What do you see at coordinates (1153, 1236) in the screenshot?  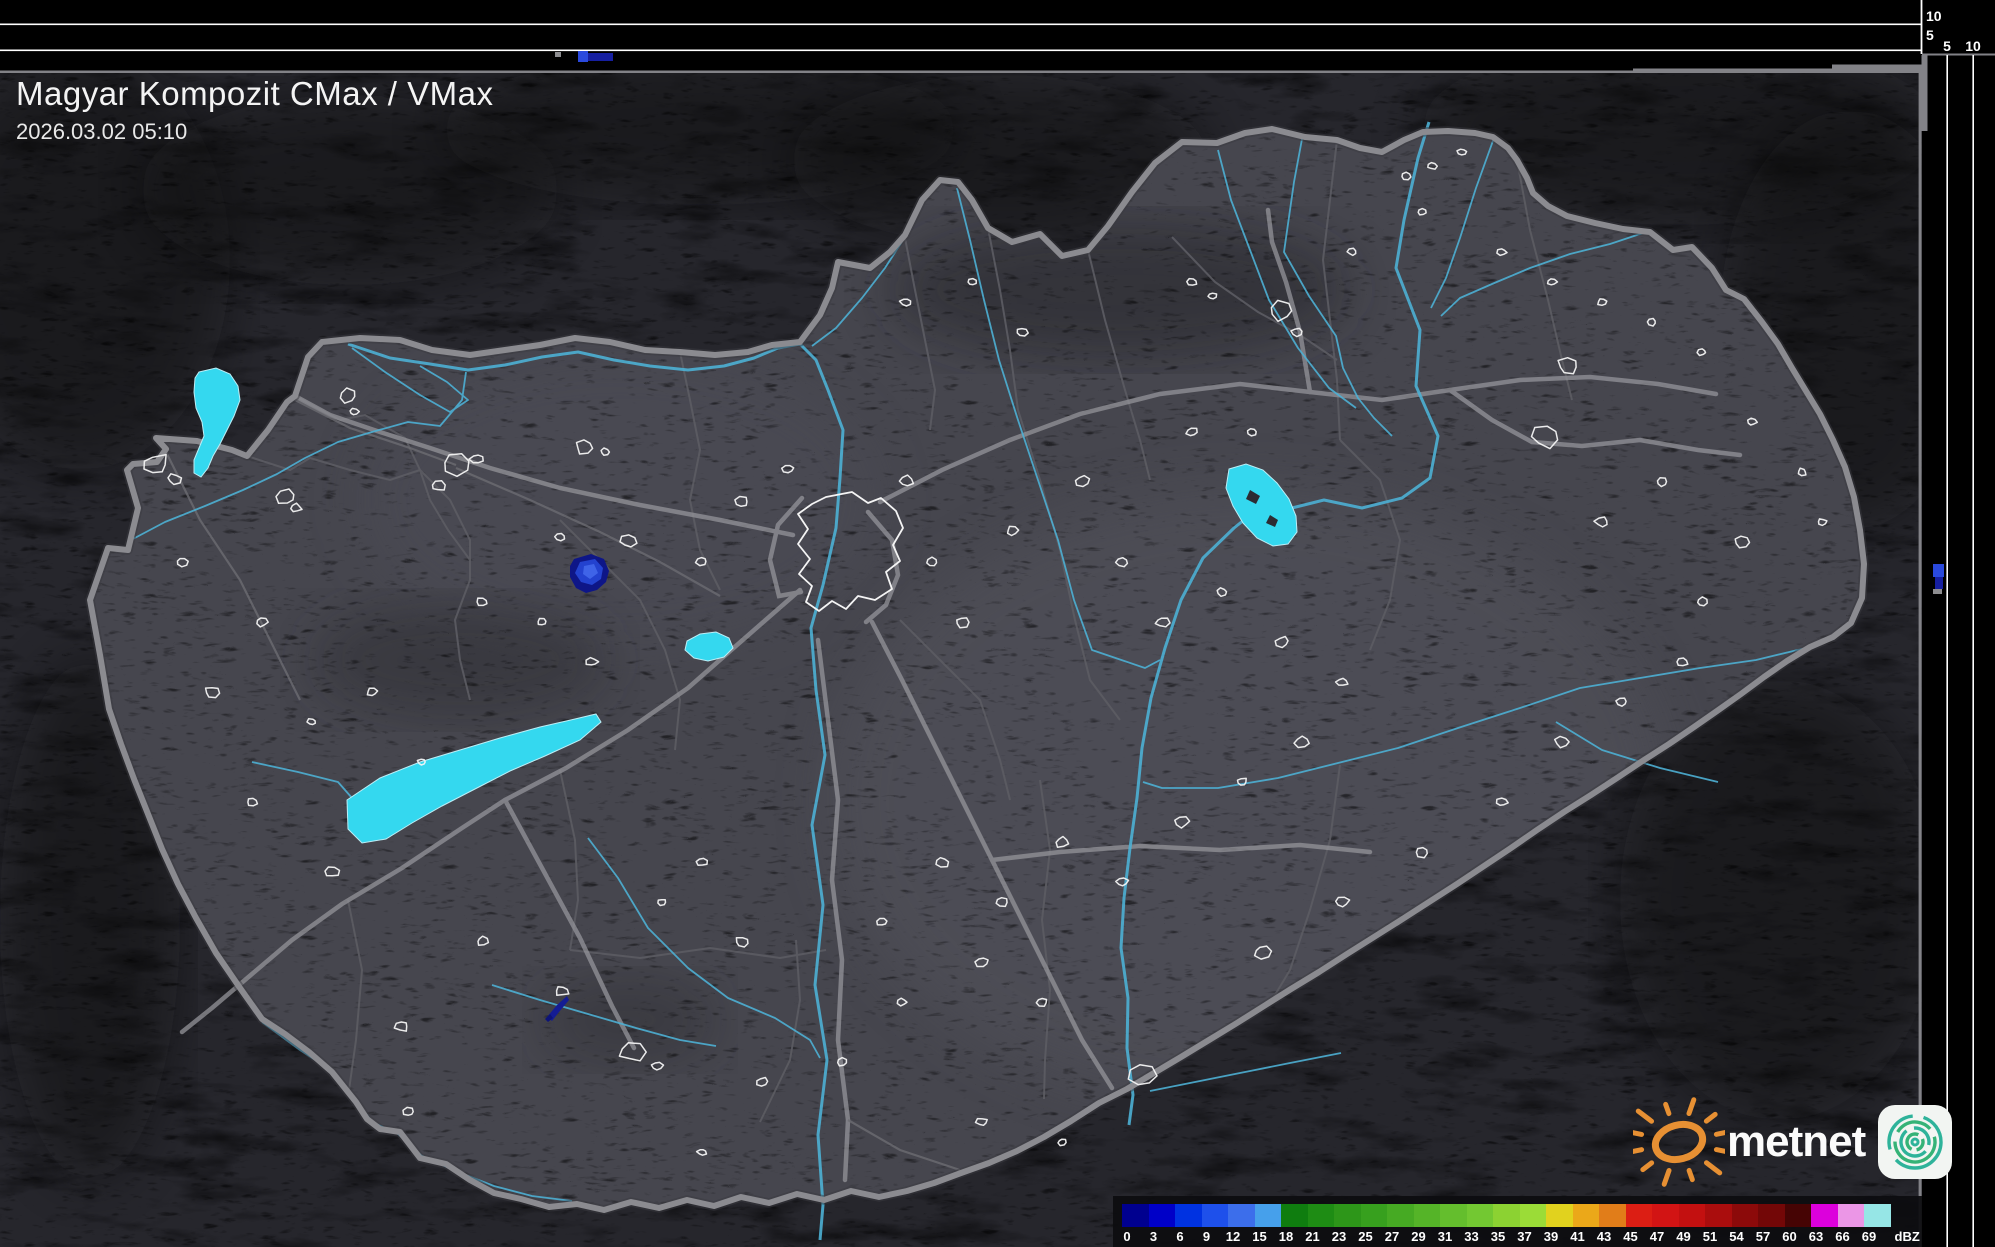 I see `colorbar-tick: 3` at bounding box center [1153, 1236].